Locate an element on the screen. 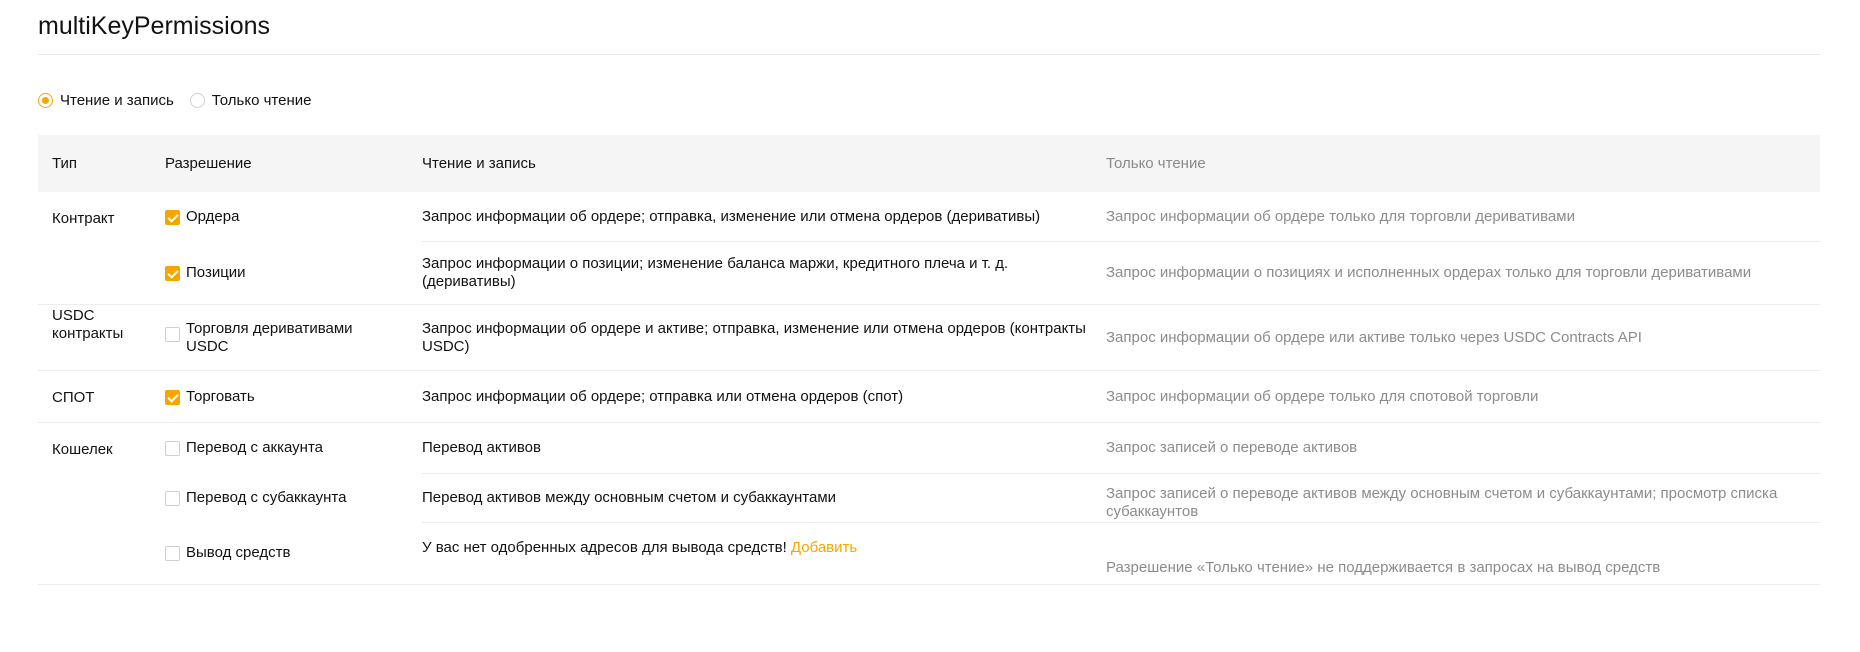 The image size is (1860, 652). permission-label: Перевод с субаккаунта is located at coordinates (266, 497).